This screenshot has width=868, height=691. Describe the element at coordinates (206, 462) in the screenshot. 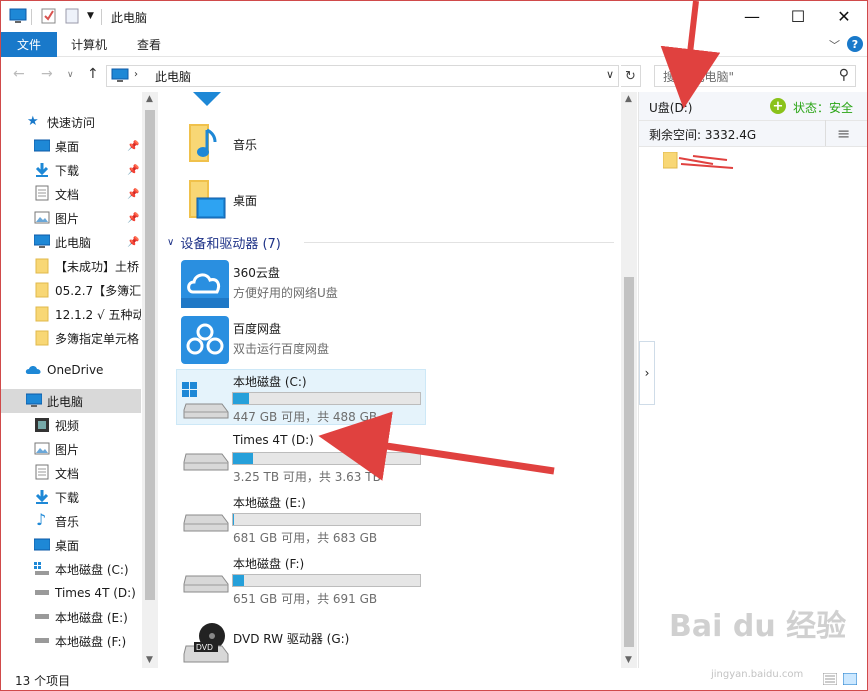

I see `drive-icon` at that location.